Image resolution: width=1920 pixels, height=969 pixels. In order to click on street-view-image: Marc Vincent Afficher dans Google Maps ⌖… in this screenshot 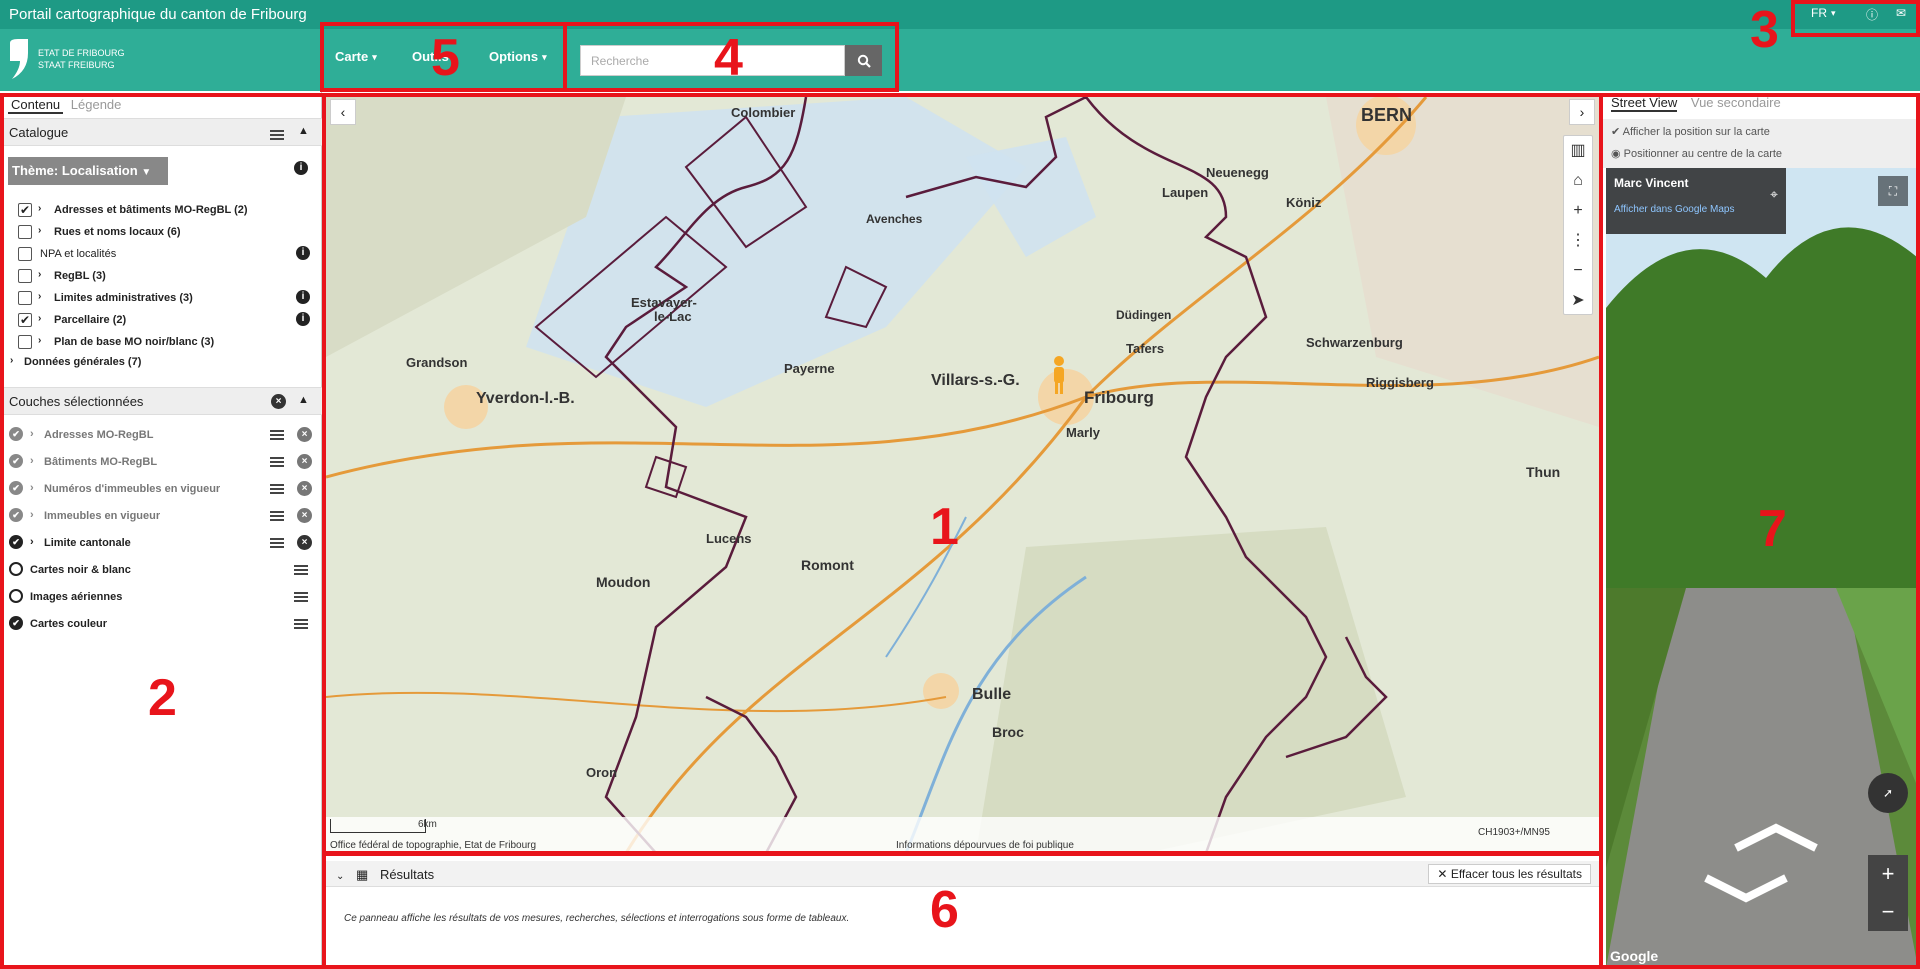, I will do `click(1762, 568)`.